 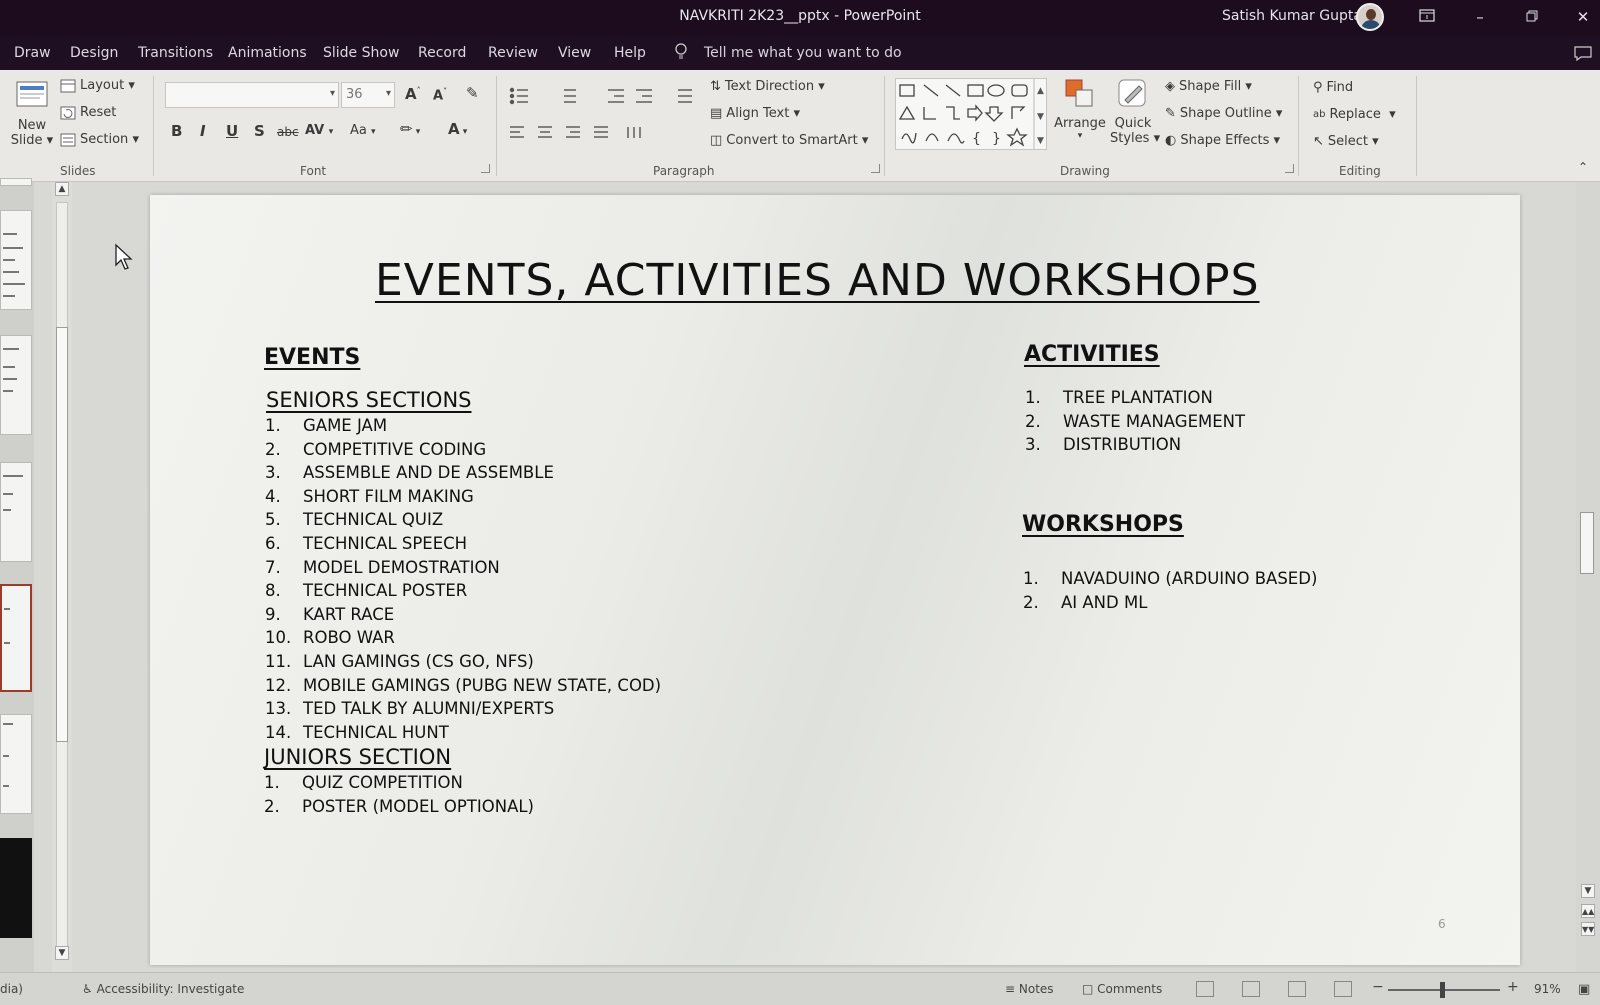 I want to click on minimize-icon: –, so click(x=1480, y=17).